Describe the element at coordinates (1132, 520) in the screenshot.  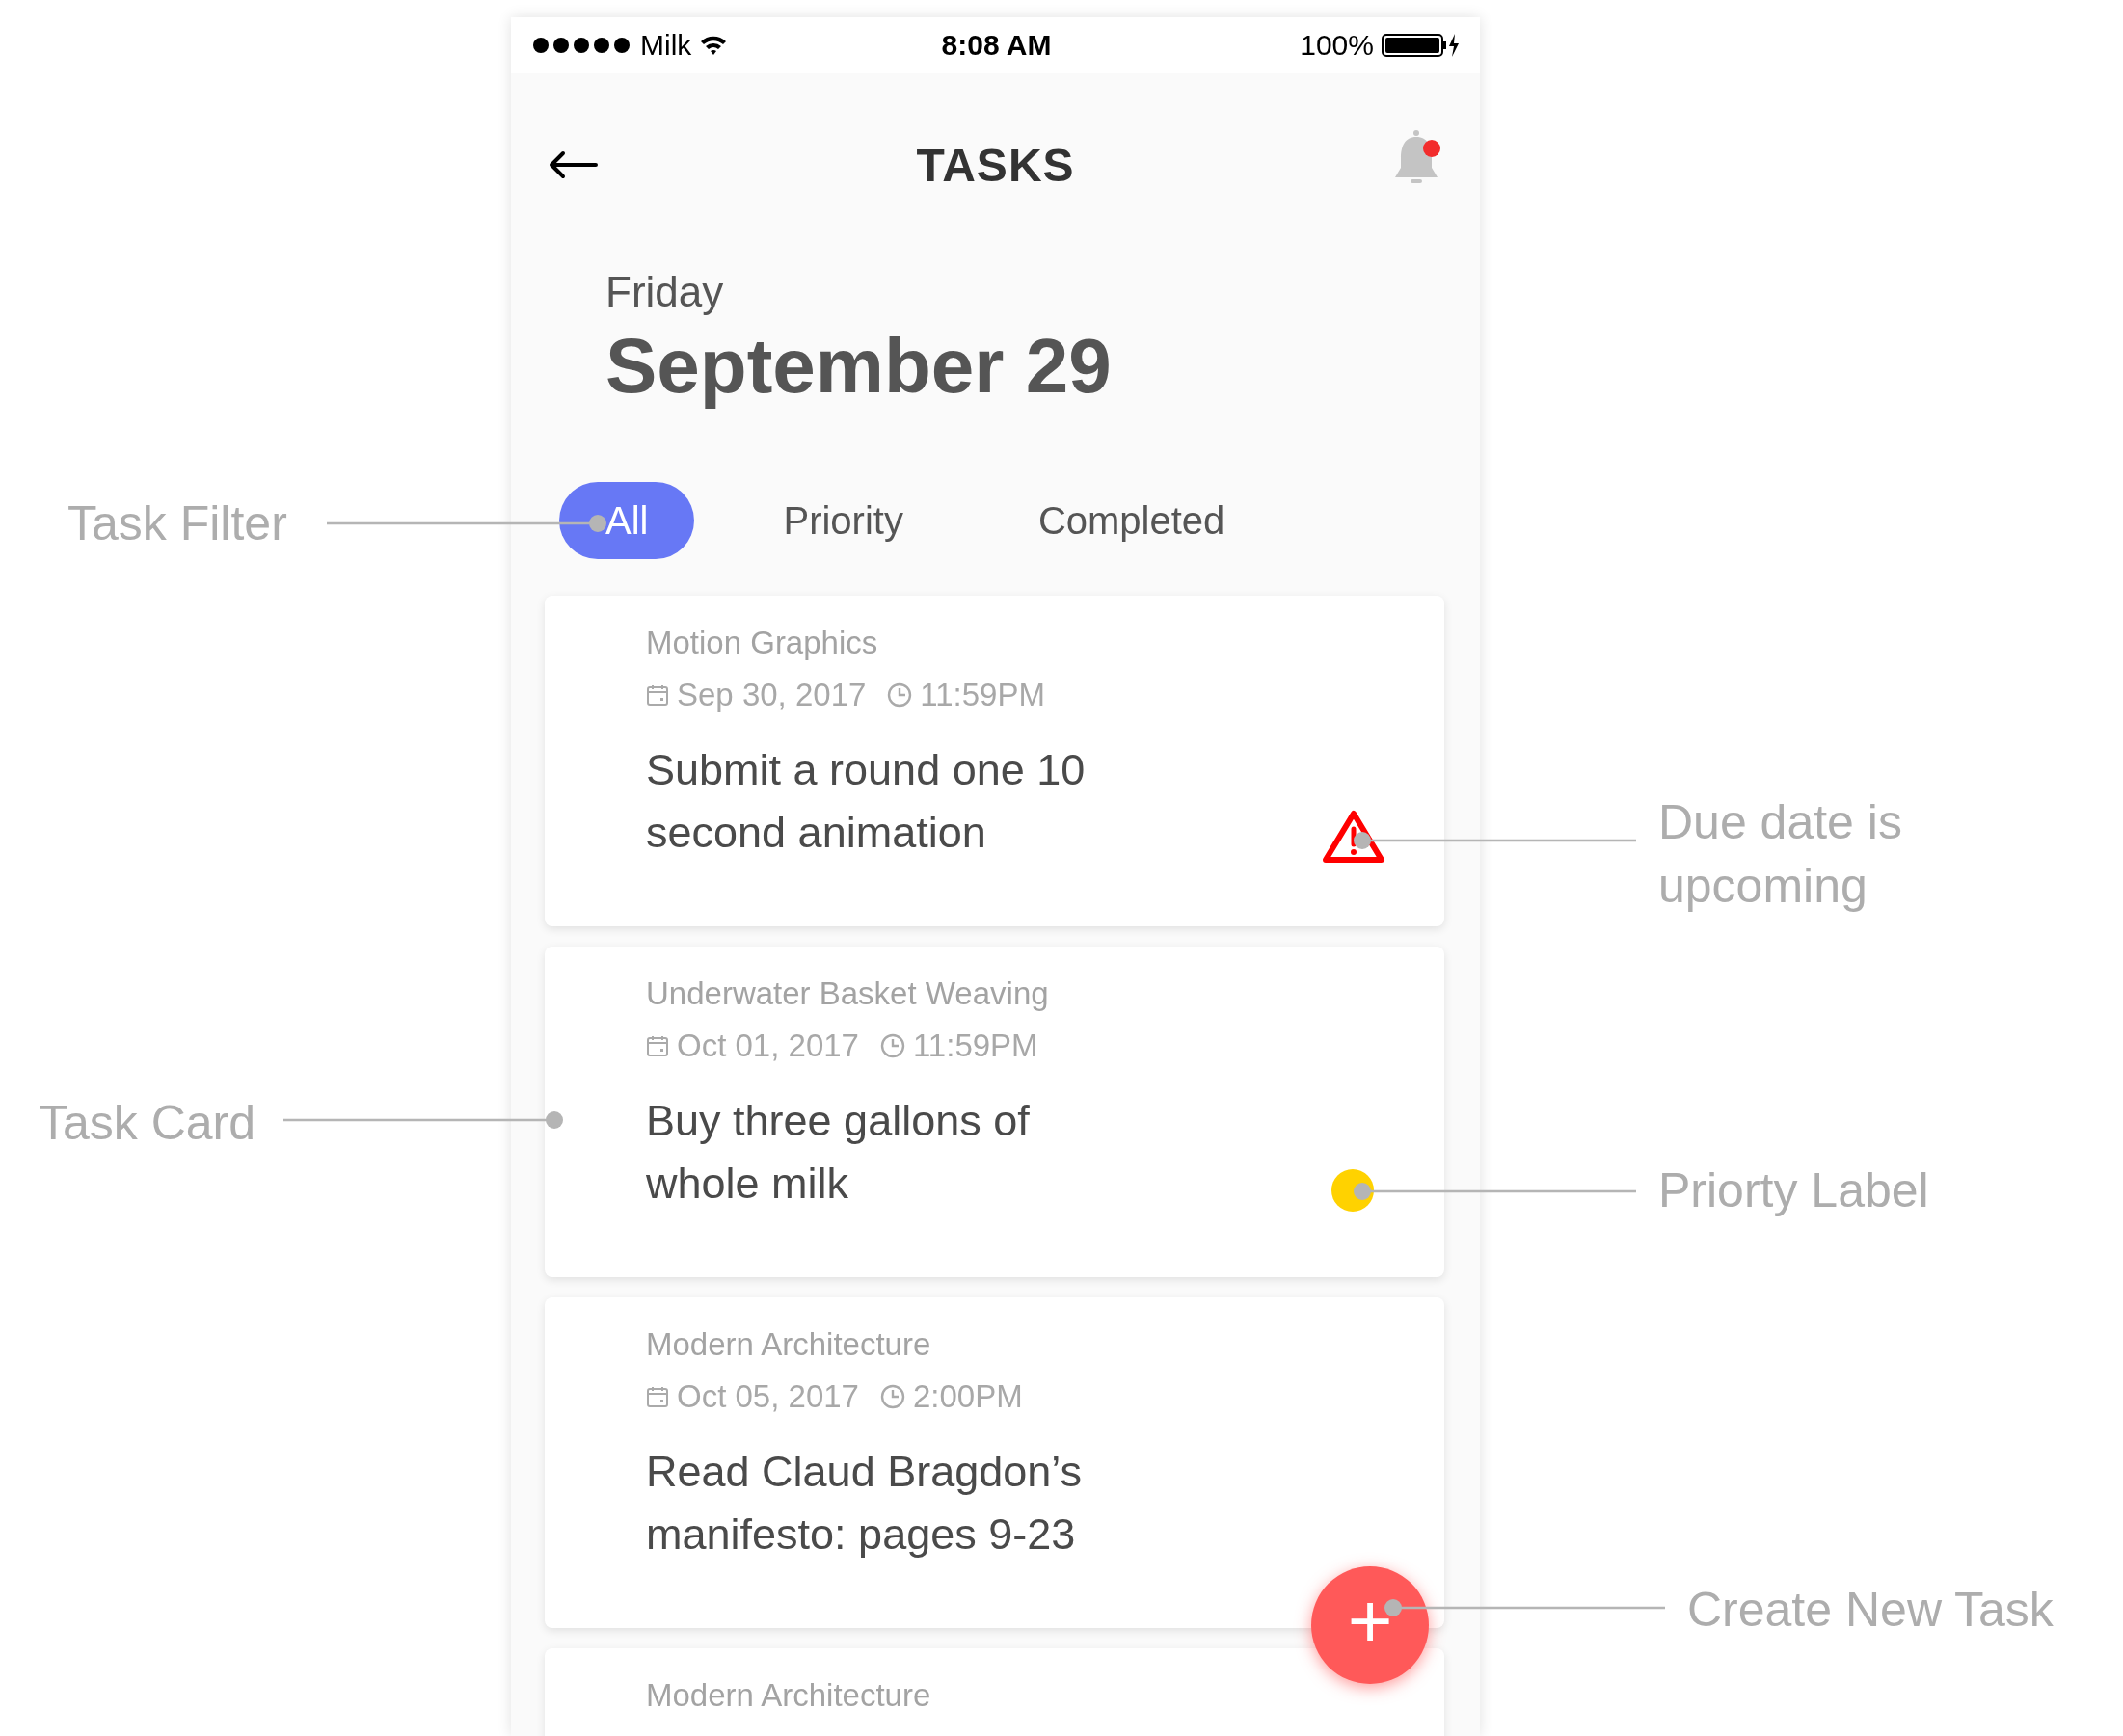
I see `filter-tab: Completed` at that location.